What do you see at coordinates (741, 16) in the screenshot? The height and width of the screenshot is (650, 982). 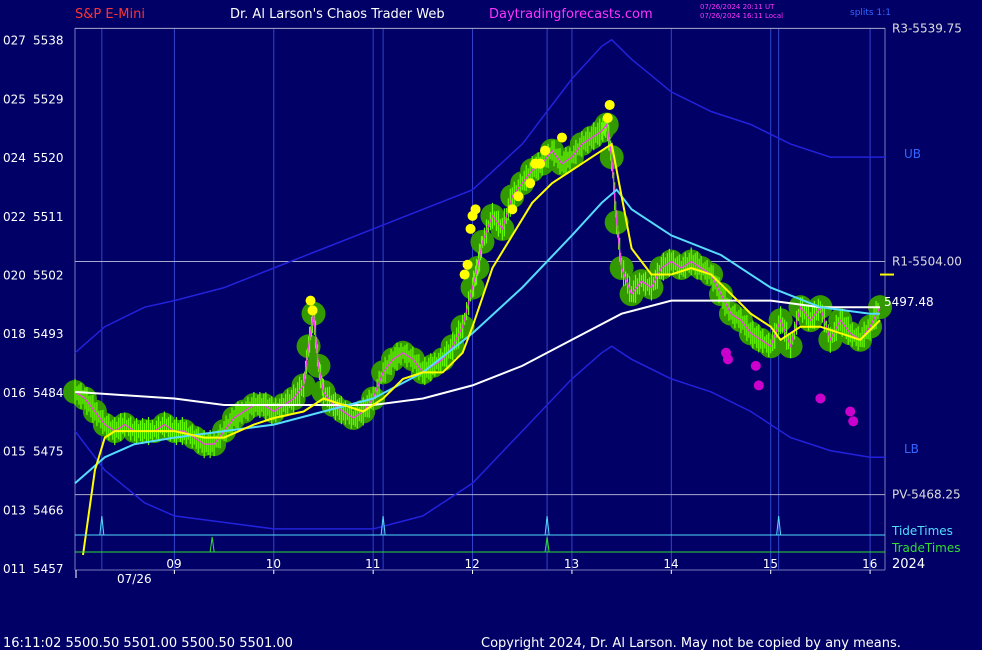 I see `stamp-local: 07/26/2024 16:11 Local` at bounding box center [741, 16].